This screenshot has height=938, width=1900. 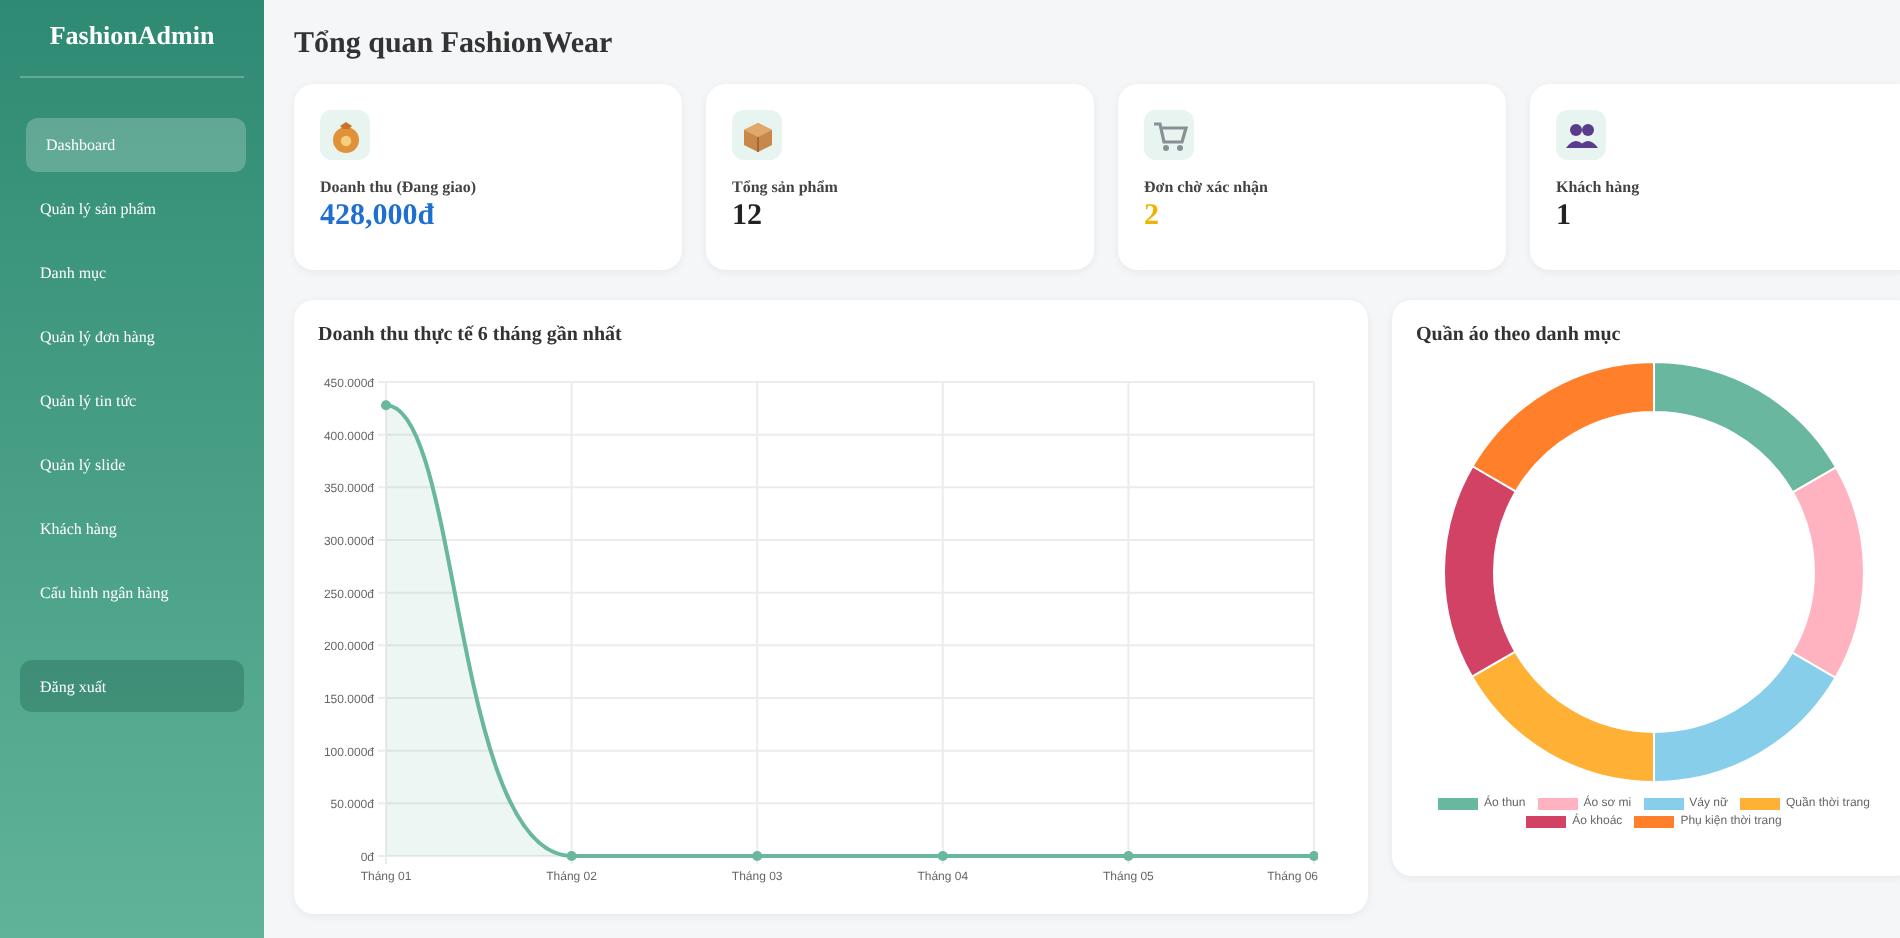 I want to click on nav-item: Quản lý sản phẩm, so click(x=132, y=209).